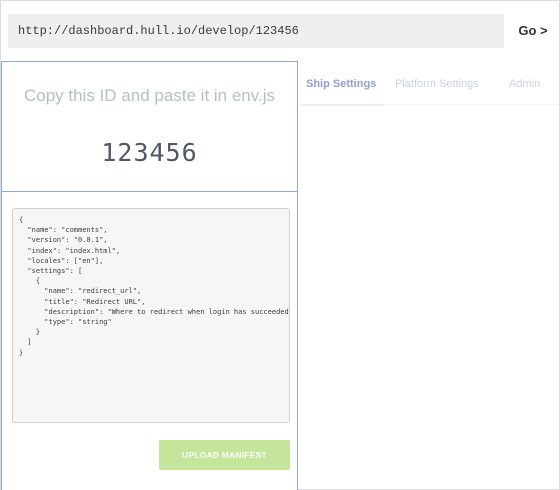 This screenshot has width=560, height=490. I want to click on tab-platform-settings: Platform Settings, so click(437, 84).